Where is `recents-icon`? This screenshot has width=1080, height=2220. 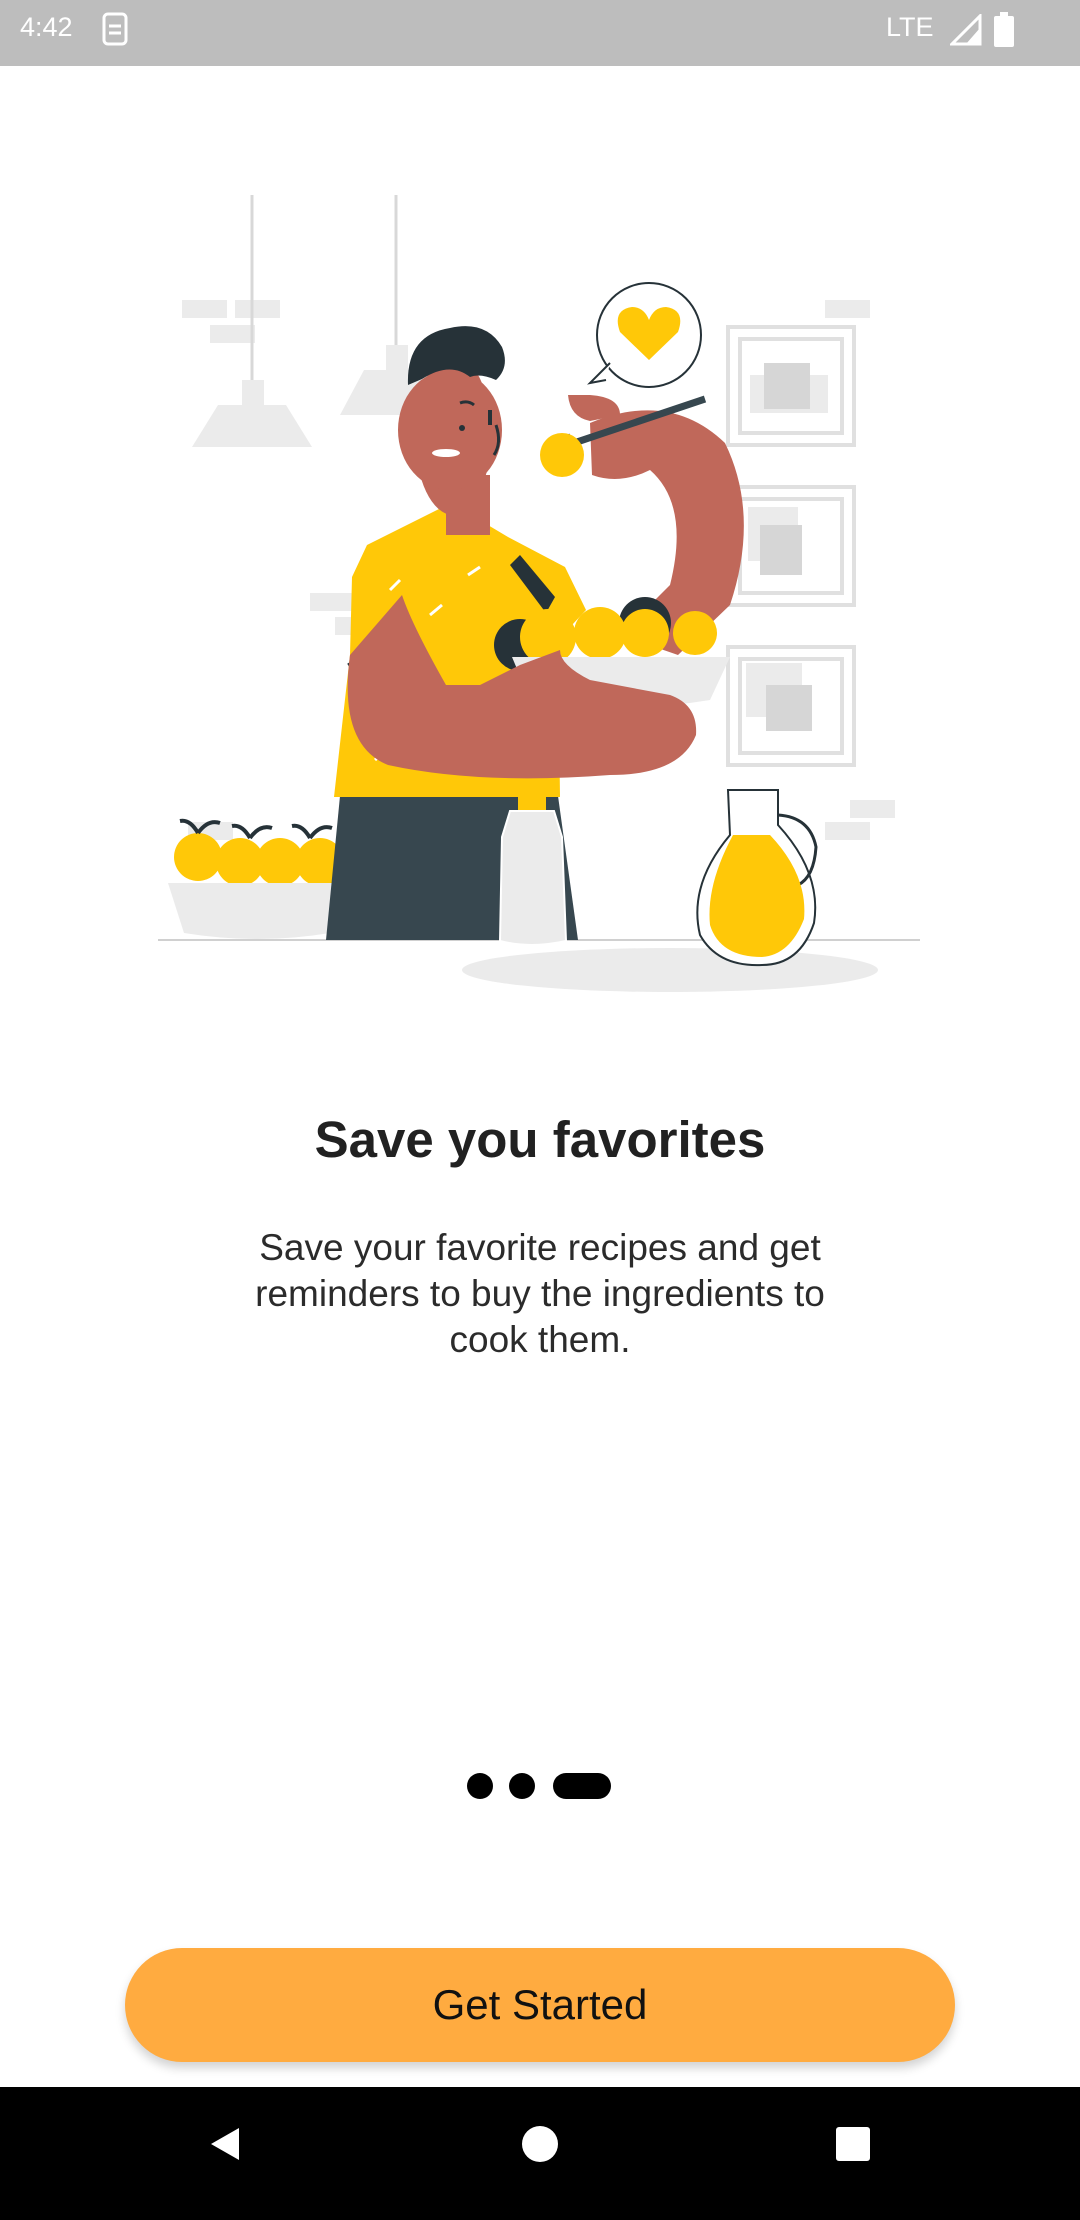 recents-icon is located at coordinates (853, 2144).